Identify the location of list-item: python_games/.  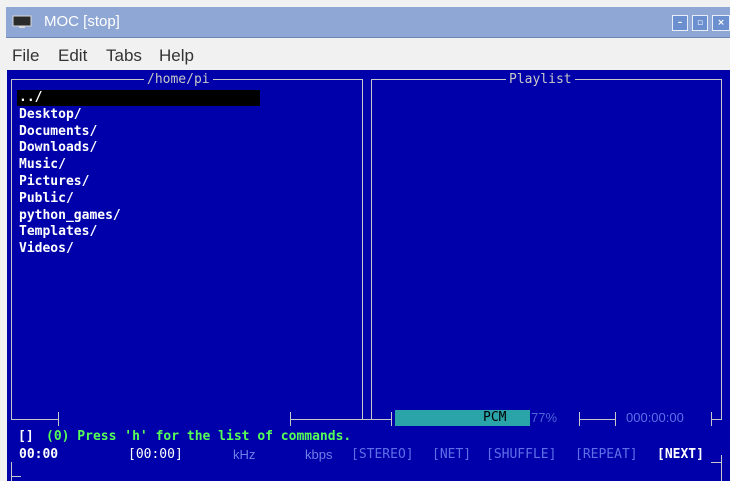
(70, 216).